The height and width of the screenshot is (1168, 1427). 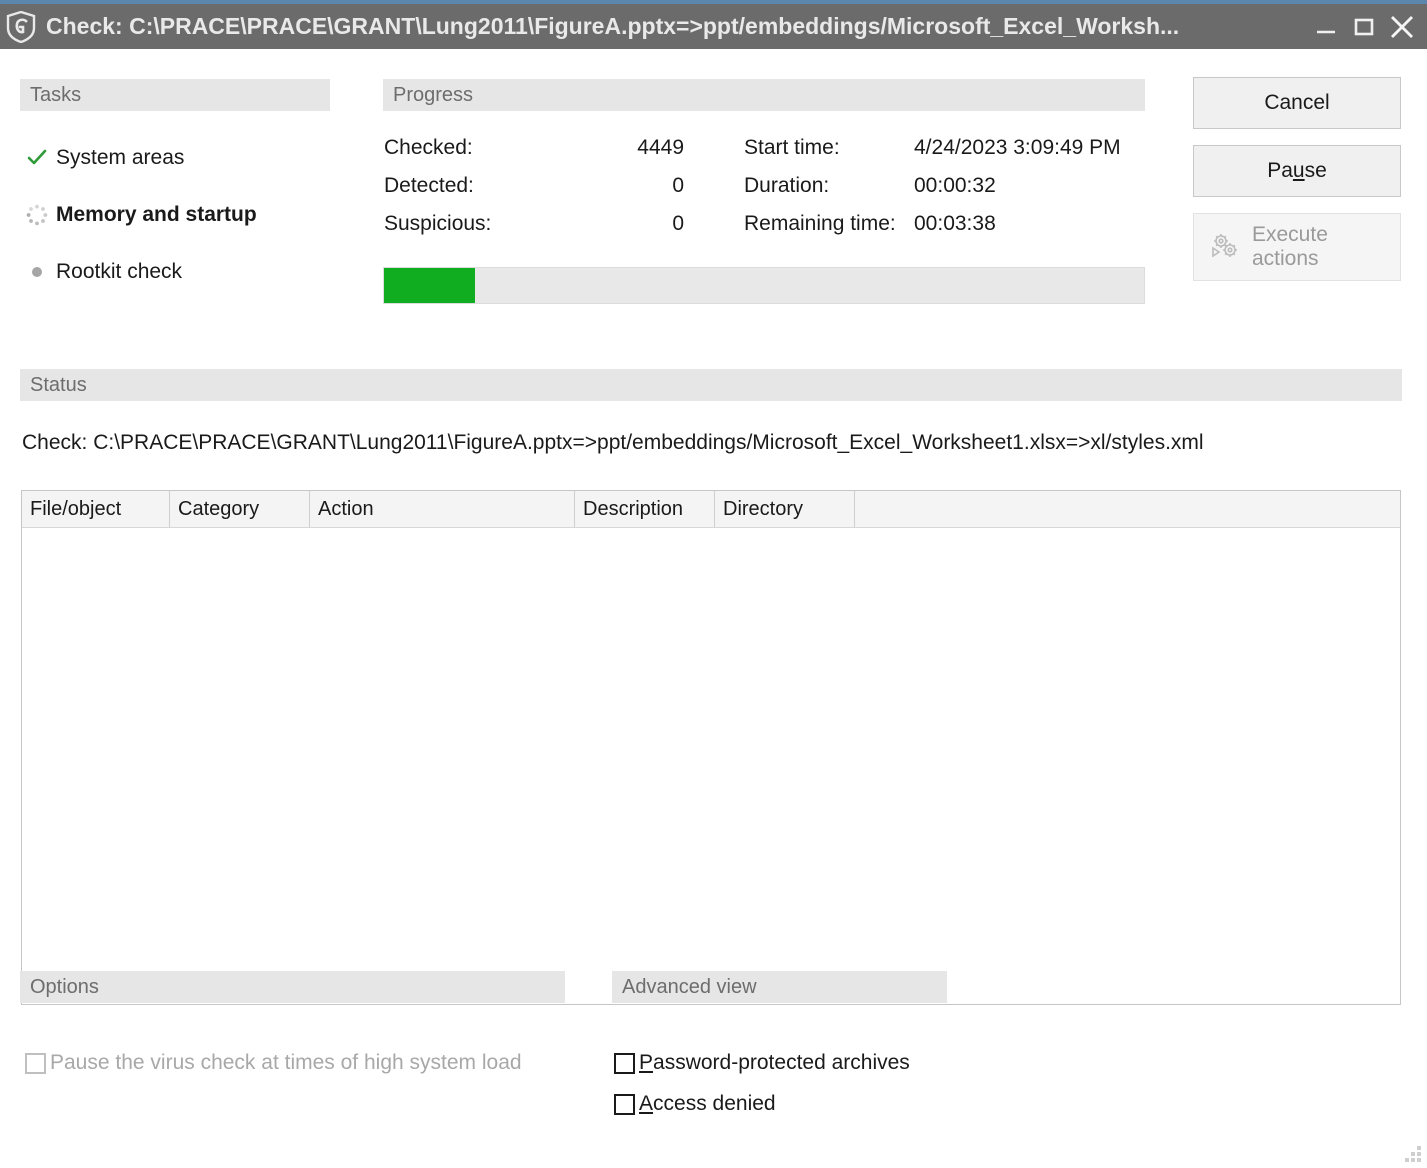 What do you see at coordinates (1326, 27) in the screenshot?
I see `minimize-icon` at bounding box center [1326, 27].